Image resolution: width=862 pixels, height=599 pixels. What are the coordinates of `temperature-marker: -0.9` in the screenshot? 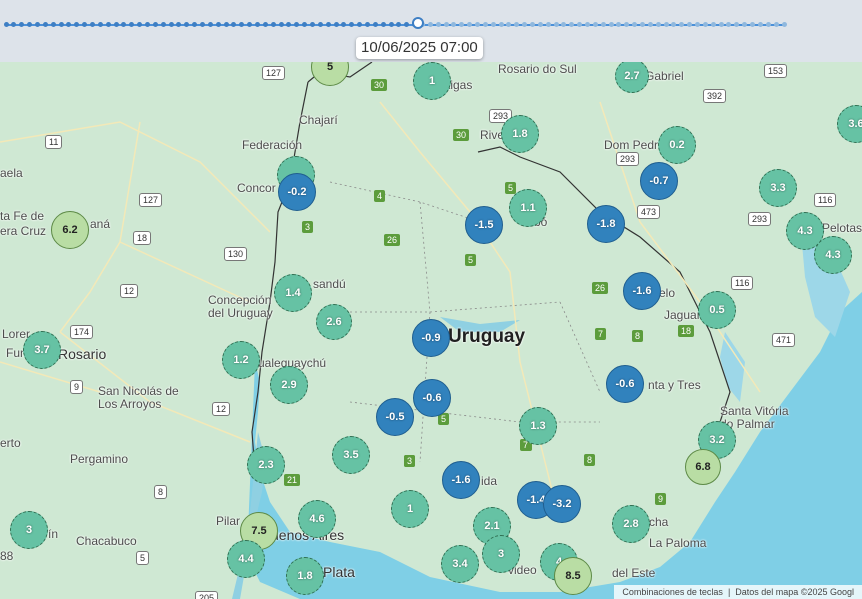 It's located at (431, 338).